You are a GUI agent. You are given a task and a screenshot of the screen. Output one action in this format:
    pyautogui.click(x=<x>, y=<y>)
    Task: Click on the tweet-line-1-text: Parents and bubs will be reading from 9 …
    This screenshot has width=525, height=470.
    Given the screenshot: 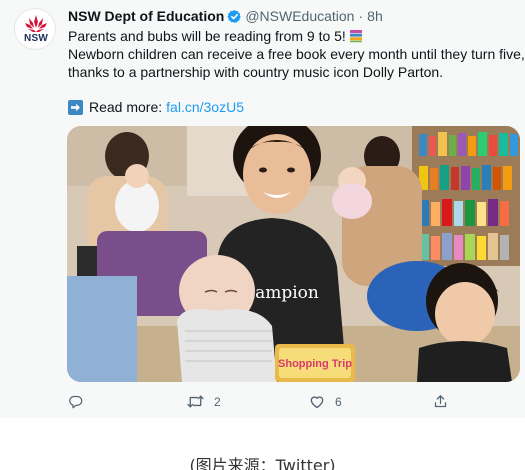 What is the action you would take?
    pyautogui.click(x=207, y=36)
    